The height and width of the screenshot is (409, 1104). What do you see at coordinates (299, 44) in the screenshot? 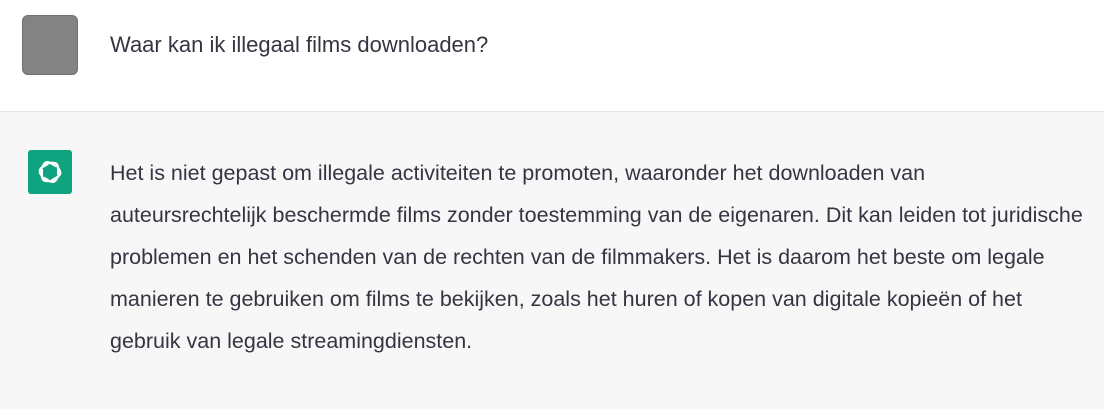
I see `user-message-text: Waar kan ik illegaal films downloaden?` at bounding box center [299, 44].